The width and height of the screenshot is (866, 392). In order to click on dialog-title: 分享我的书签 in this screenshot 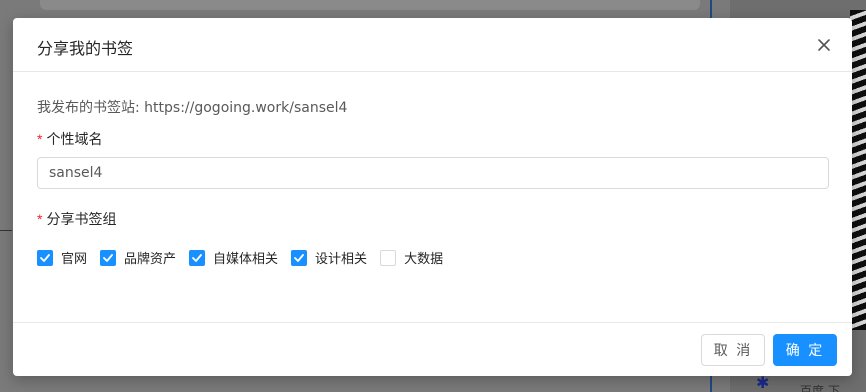, I will do `click(85, 48)`.